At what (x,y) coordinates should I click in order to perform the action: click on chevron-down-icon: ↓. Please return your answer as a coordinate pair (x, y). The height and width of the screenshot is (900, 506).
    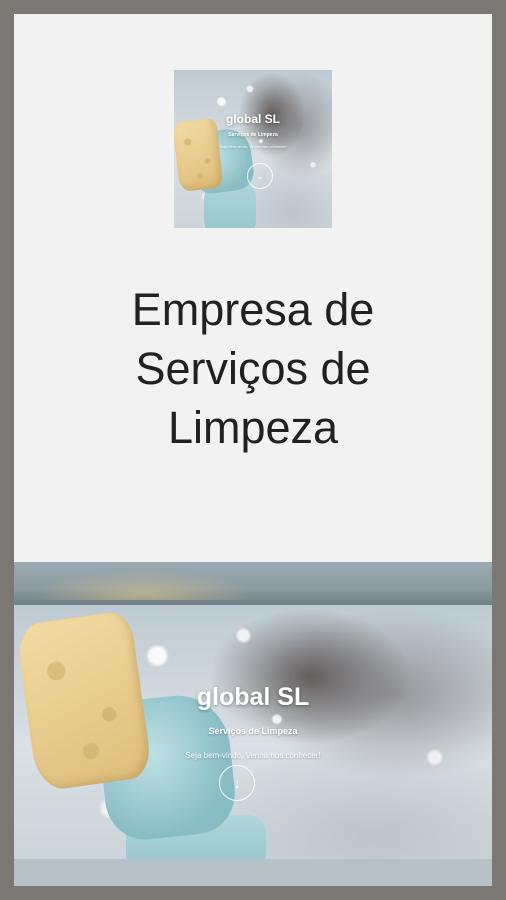
    Looking at the image, I should click on (237, 783).